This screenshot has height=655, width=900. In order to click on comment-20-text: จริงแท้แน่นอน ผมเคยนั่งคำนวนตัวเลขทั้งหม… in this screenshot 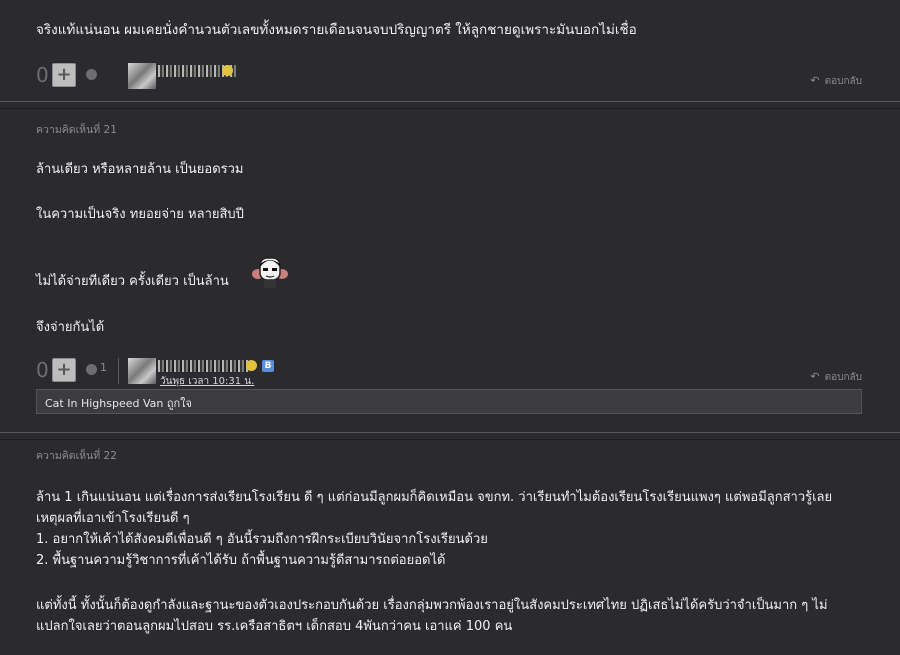, I will do `click(336, 30)`.